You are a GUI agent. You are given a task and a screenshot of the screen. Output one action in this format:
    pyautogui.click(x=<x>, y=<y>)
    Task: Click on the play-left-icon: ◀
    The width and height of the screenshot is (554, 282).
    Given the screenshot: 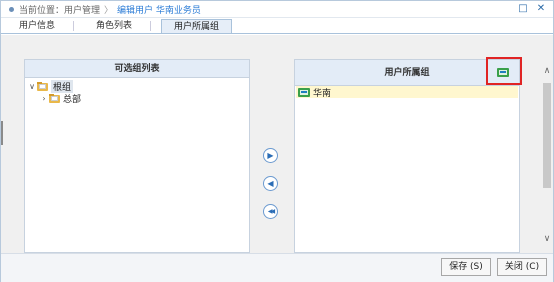 What is the action you would take?
    pyautogui.click(x=270, y=183)
    